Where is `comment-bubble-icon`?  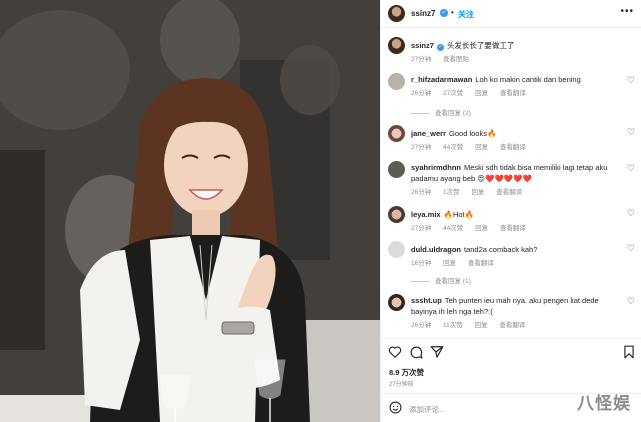
comment-bubble-icon is located at coordinates (416, 352).